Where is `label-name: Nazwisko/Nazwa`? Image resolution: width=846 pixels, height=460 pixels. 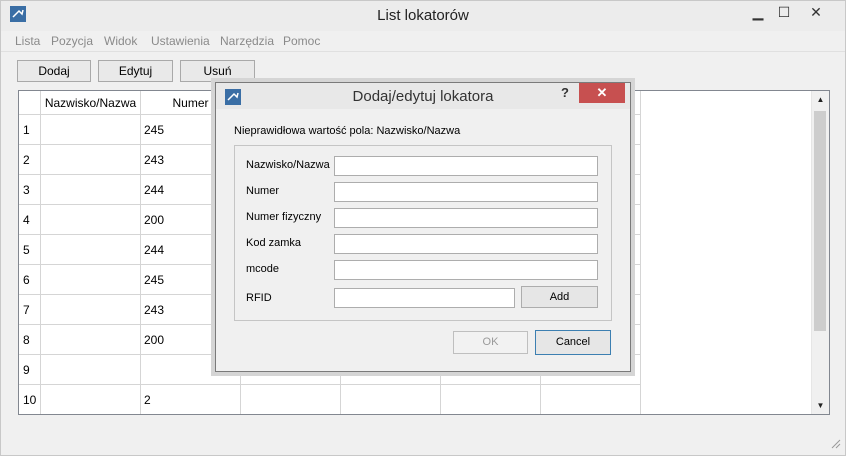 label-name: Nazwisko/Nazwa is located at coordinates (288, 165).